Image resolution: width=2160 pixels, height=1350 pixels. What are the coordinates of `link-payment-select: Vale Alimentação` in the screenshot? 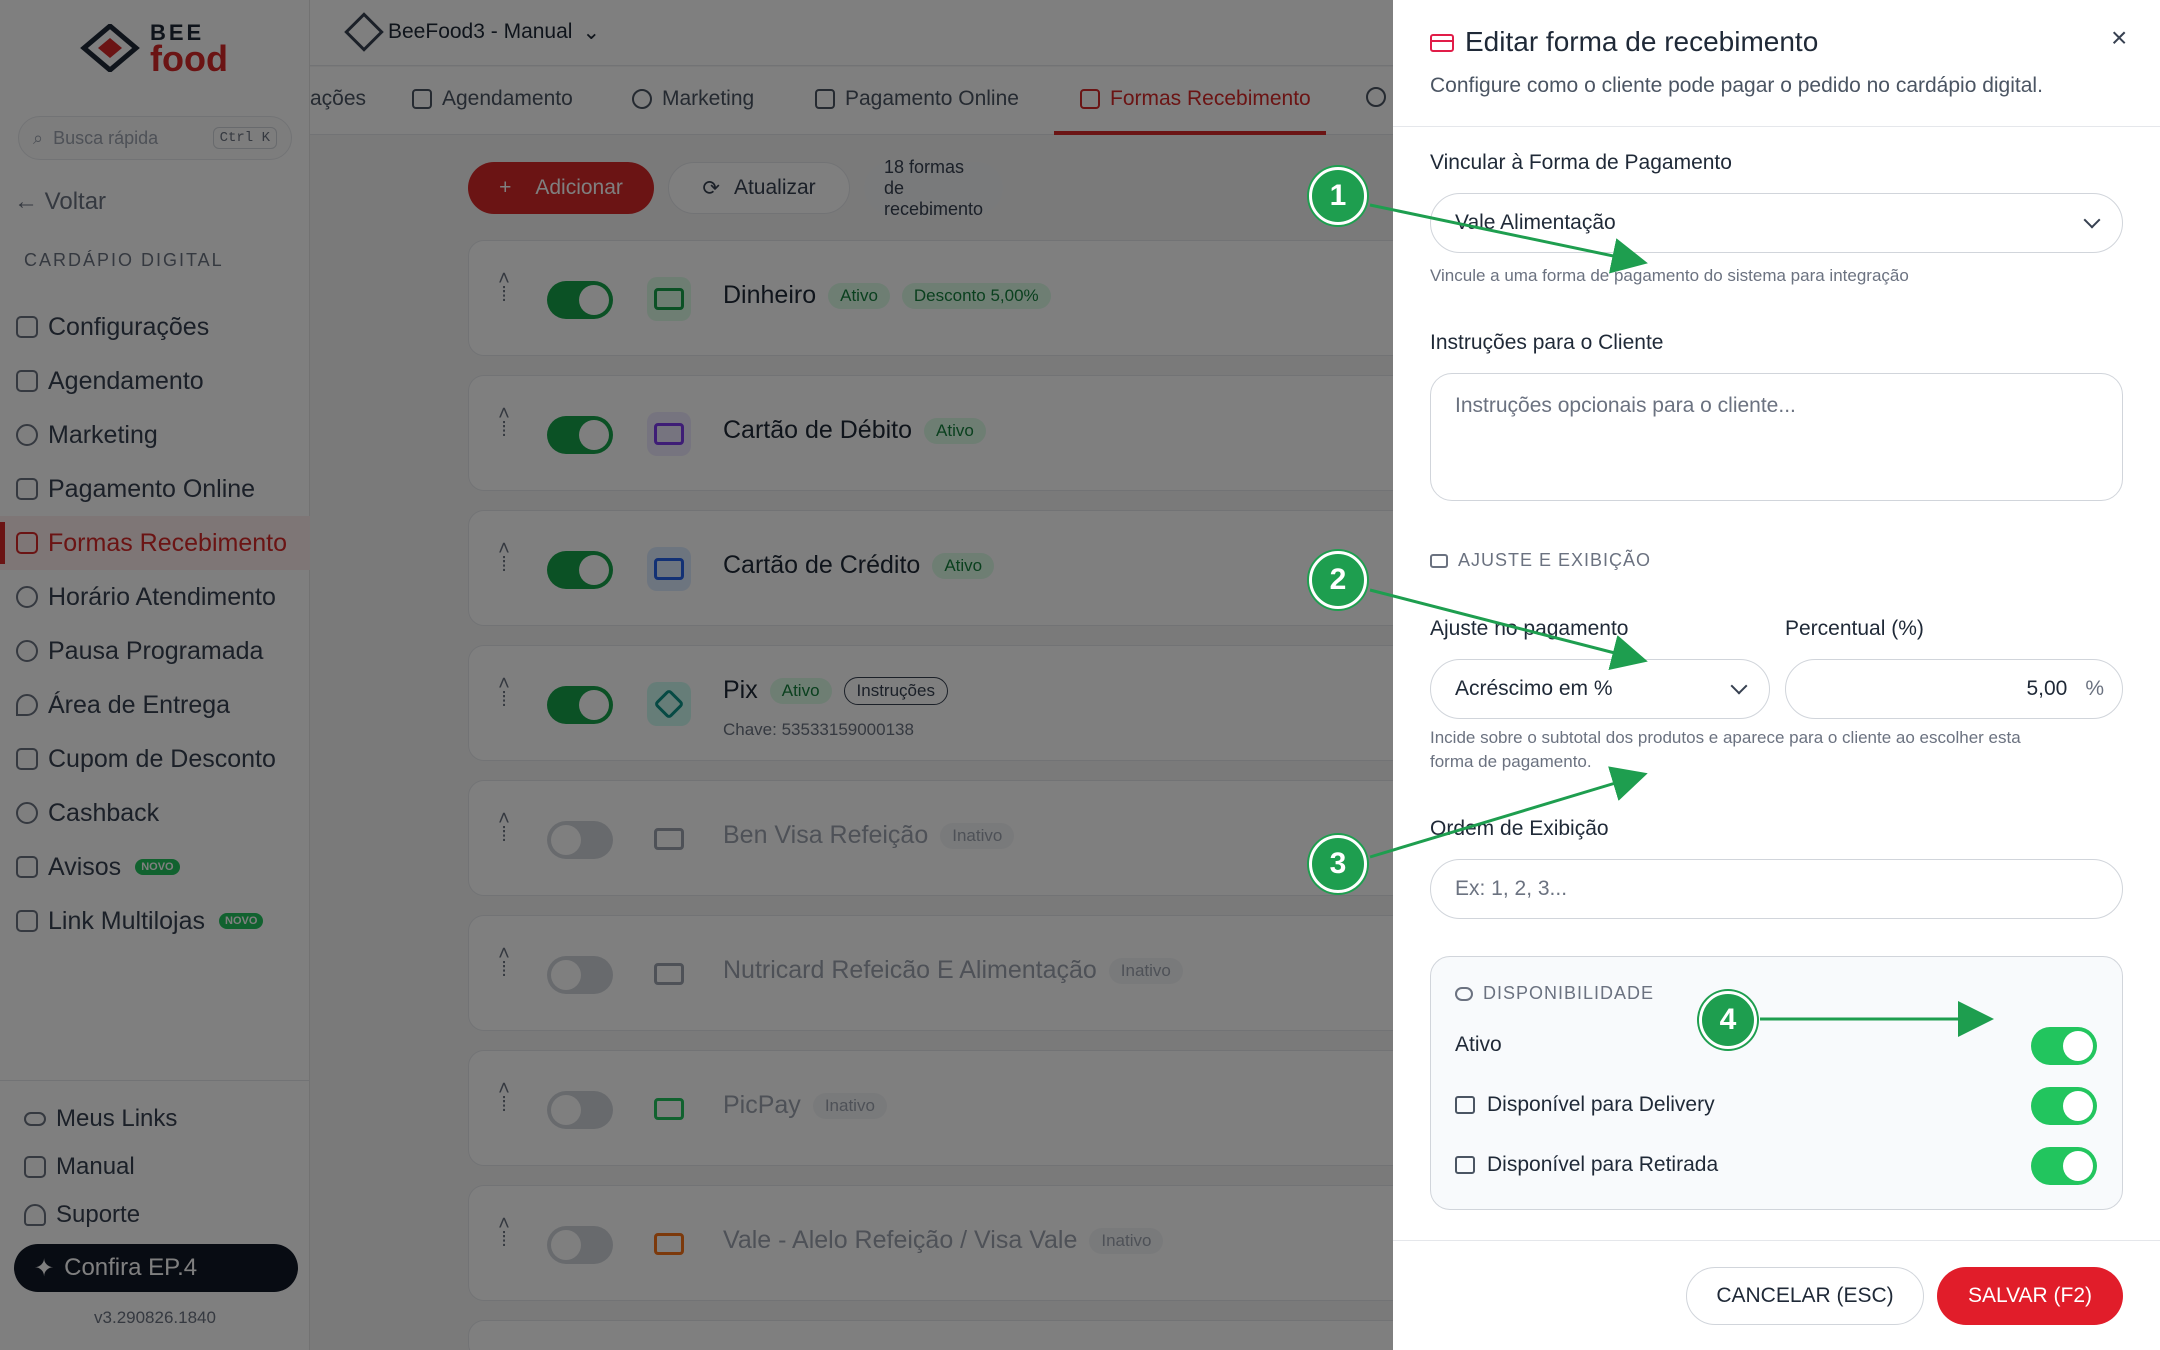 It's located at (1776, 223).